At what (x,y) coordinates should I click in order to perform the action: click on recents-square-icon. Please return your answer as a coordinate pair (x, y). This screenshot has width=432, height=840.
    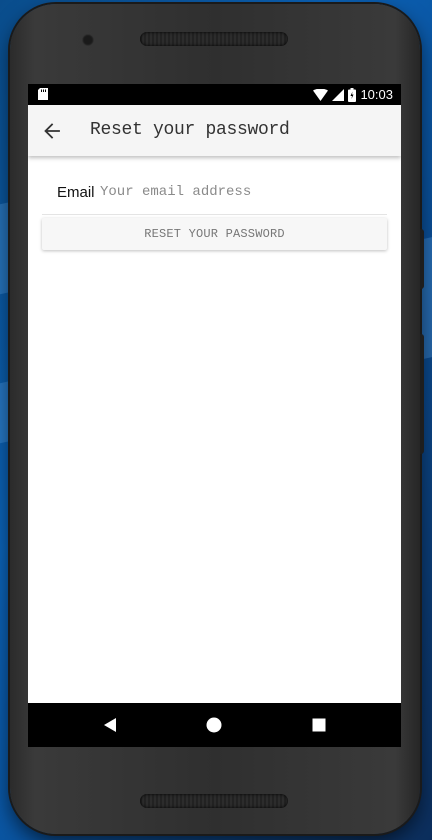
    Looking at the image, I should click on (319, 725).